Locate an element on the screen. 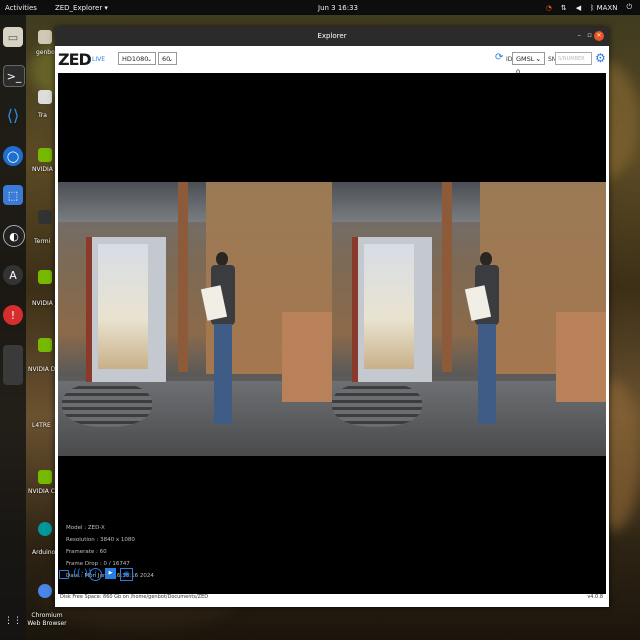  desktop-item: Termi is located at coordinates (42, 241).